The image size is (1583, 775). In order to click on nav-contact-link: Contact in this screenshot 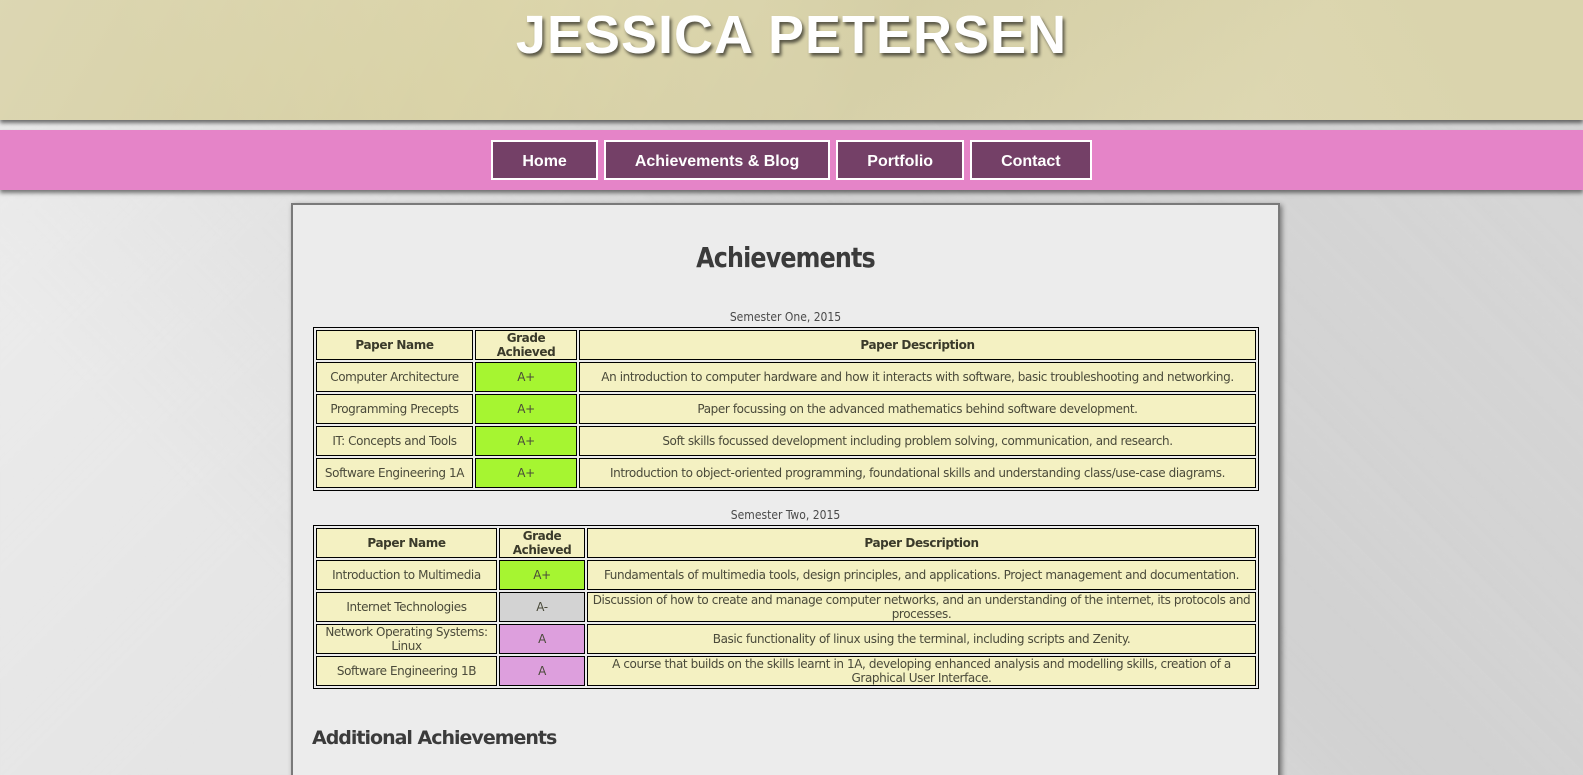, I will do `click(1031, 160)`.